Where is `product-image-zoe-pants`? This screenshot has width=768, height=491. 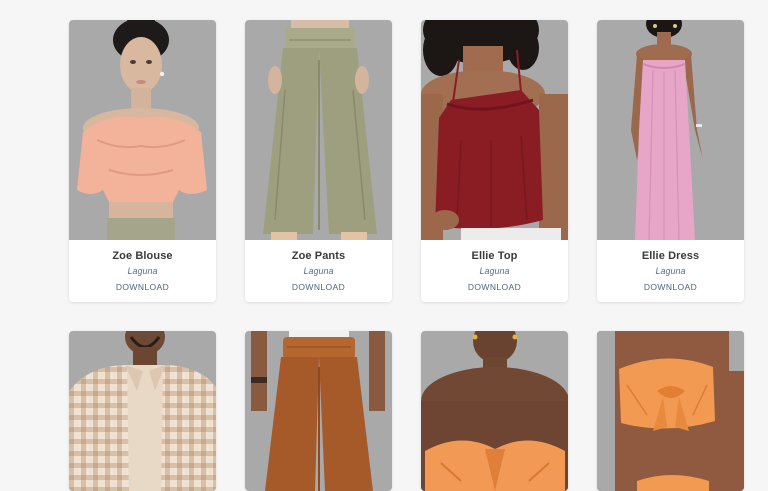
product-image-zoe-pants is located at coordinates (318, 130).